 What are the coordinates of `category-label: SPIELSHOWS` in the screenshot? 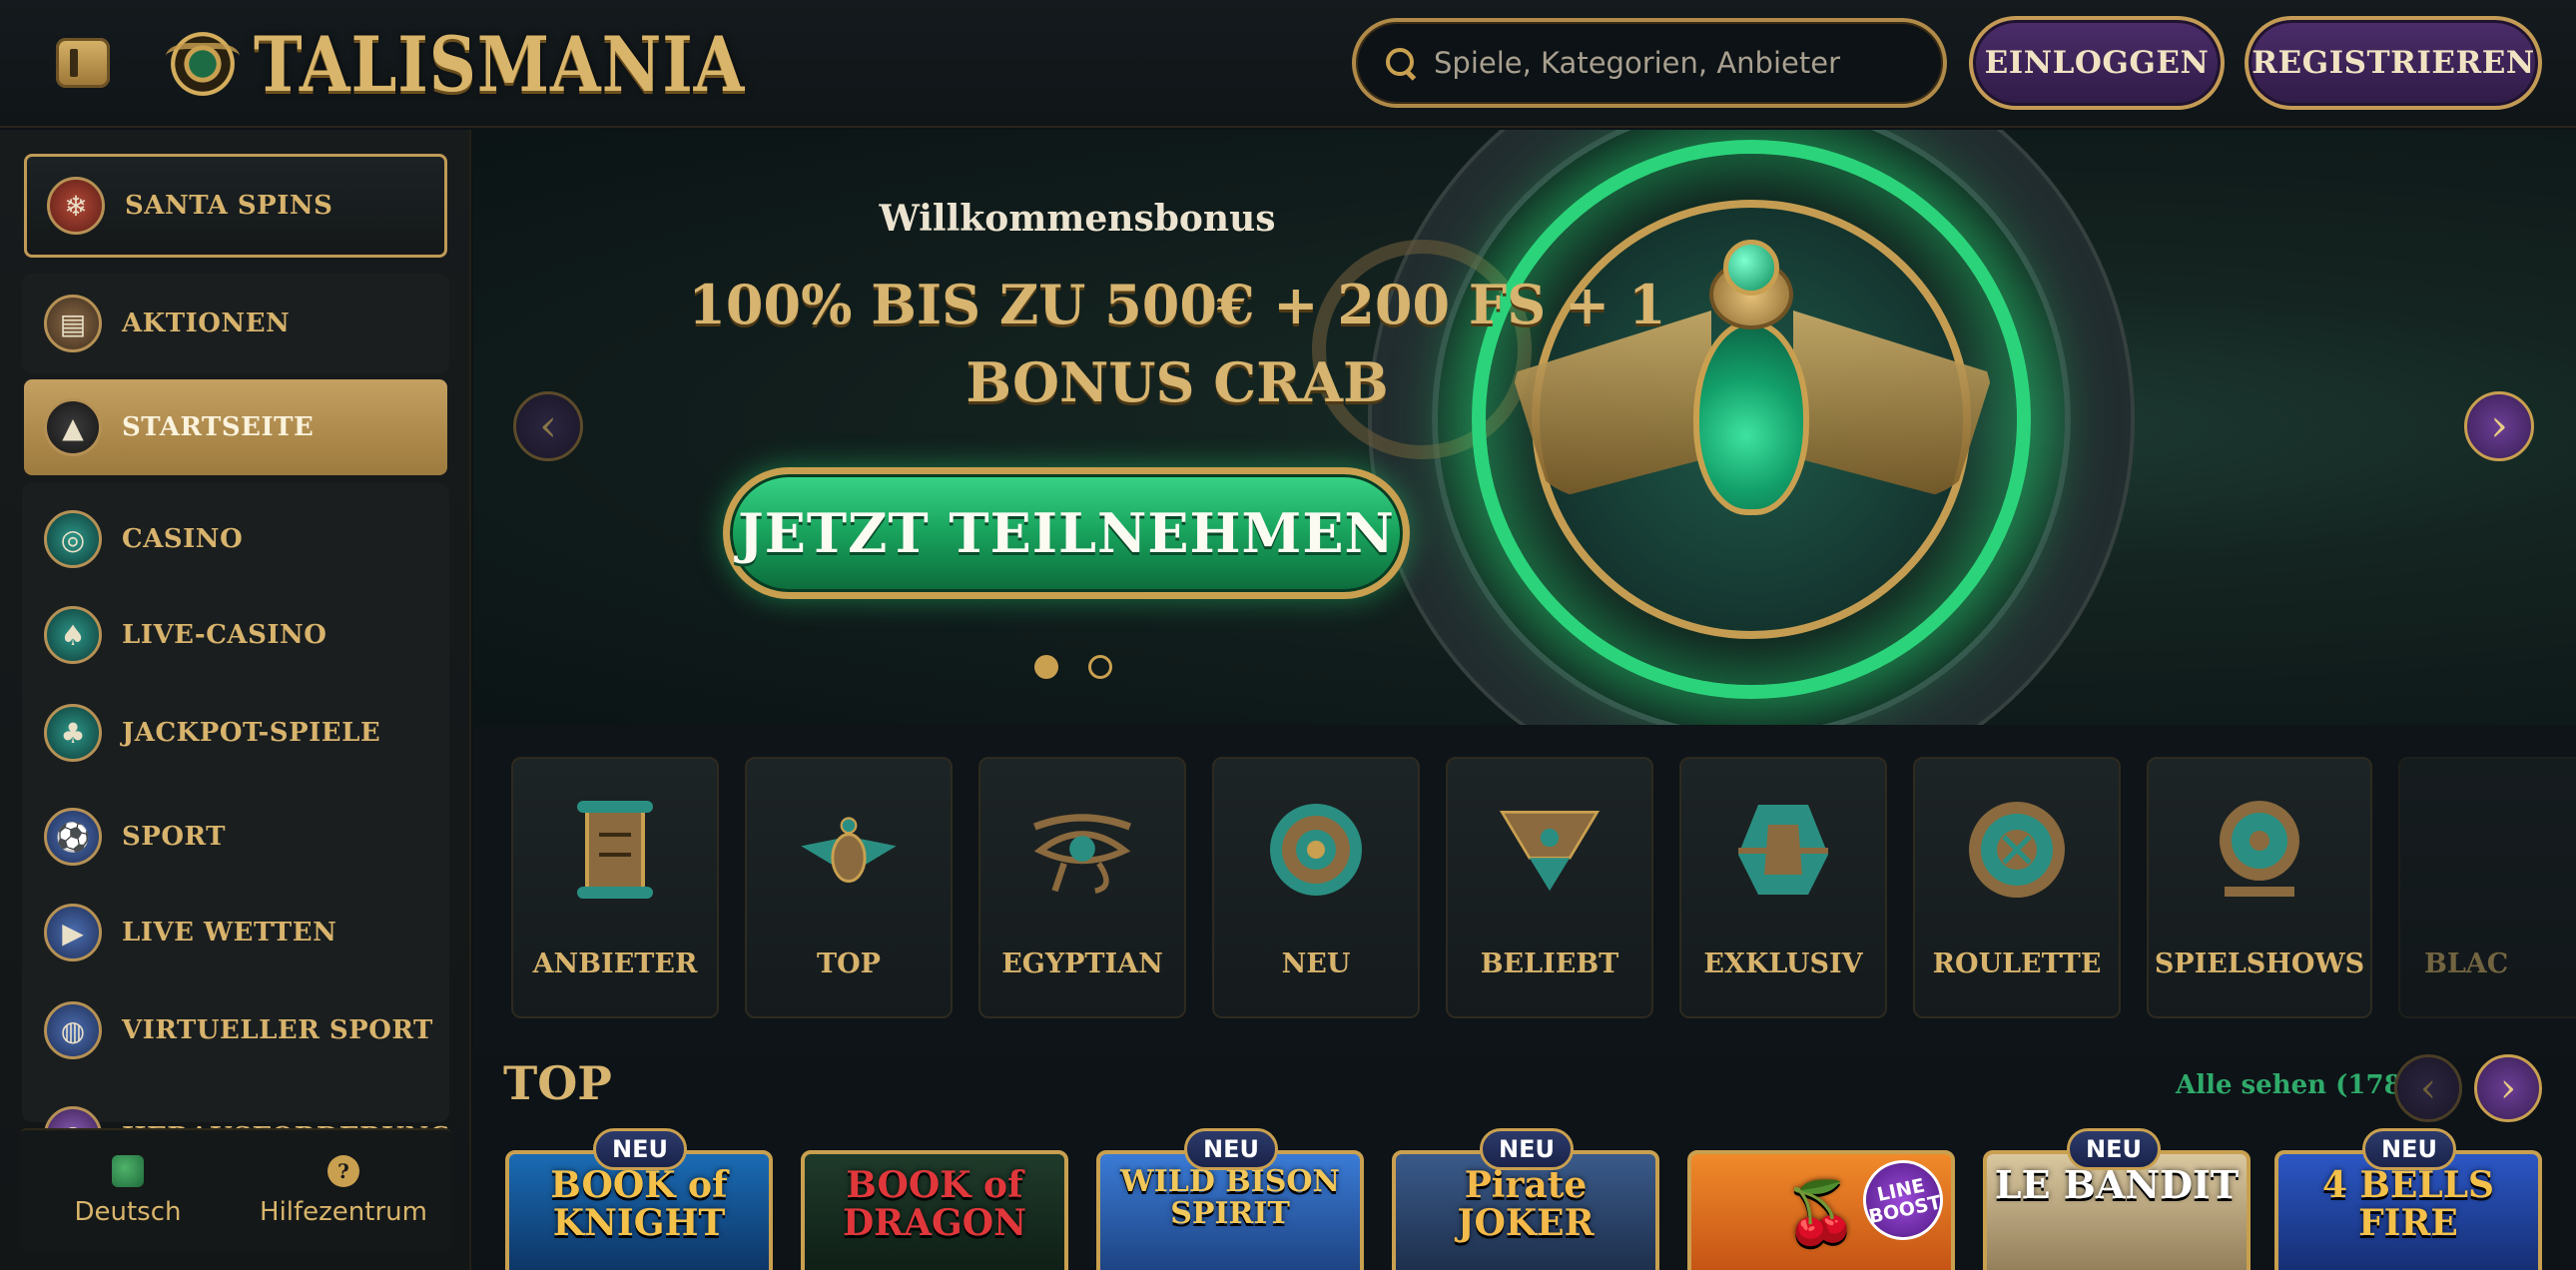 It's located at (2259, 964).